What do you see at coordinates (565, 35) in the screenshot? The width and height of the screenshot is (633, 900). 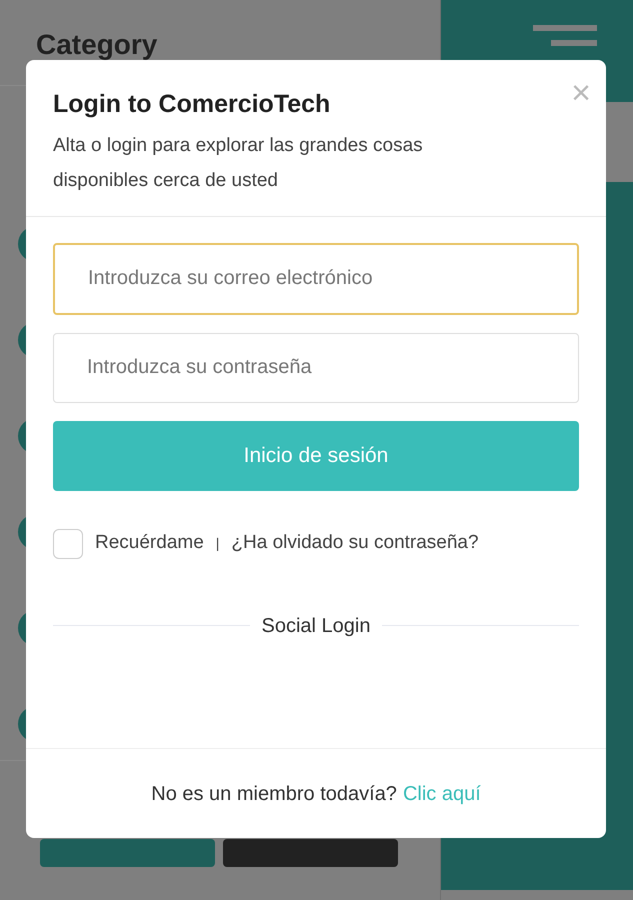 I see `menu-icon` at bounding box center [565, 35].